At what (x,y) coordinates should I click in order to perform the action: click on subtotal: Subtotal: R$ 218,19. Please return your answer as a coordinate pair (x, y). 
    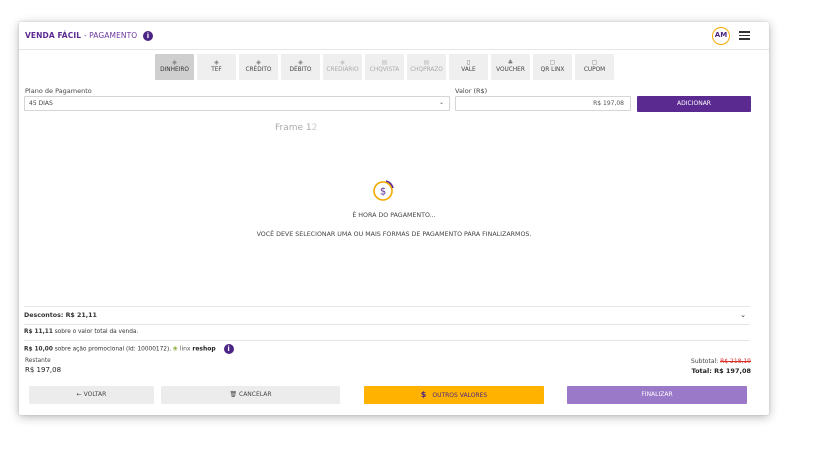
    Looking at the image, I should click on (721, 361).